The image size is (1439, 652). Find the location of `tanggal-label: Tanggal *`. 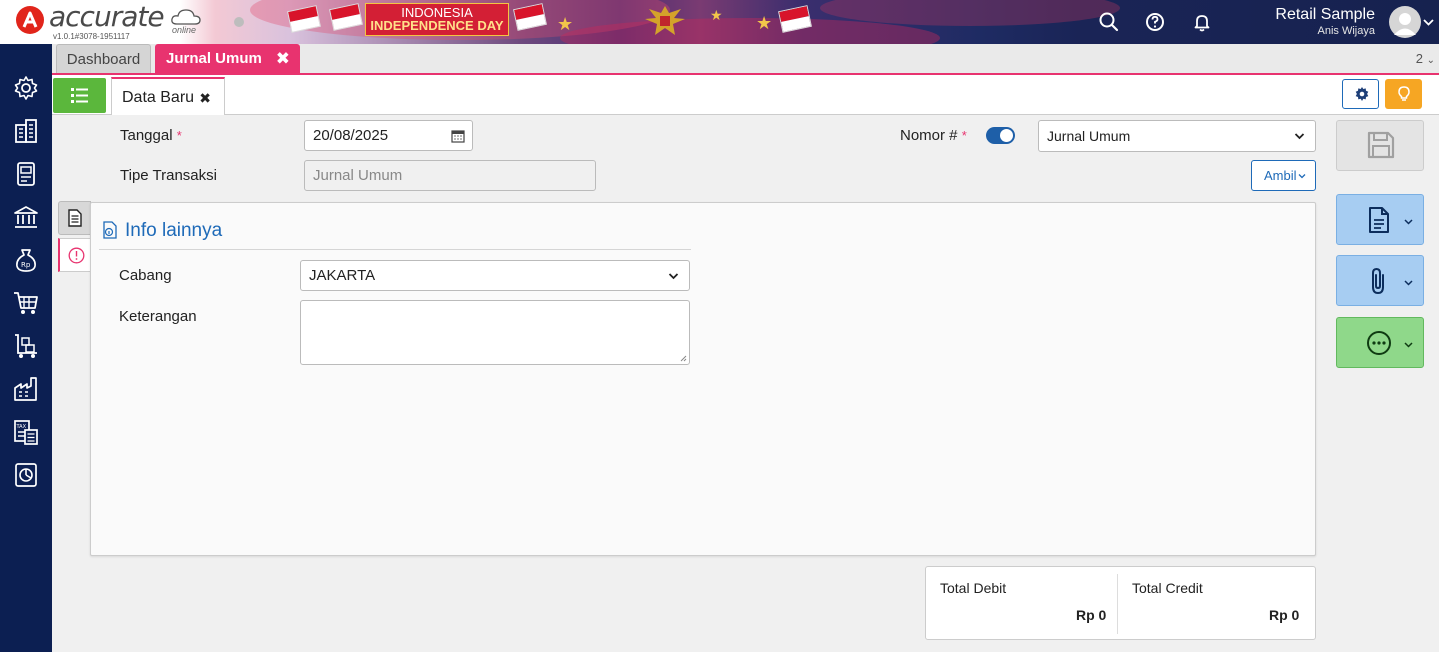

tanggal-label: Tanggal * is located at coordinates (151, 135).